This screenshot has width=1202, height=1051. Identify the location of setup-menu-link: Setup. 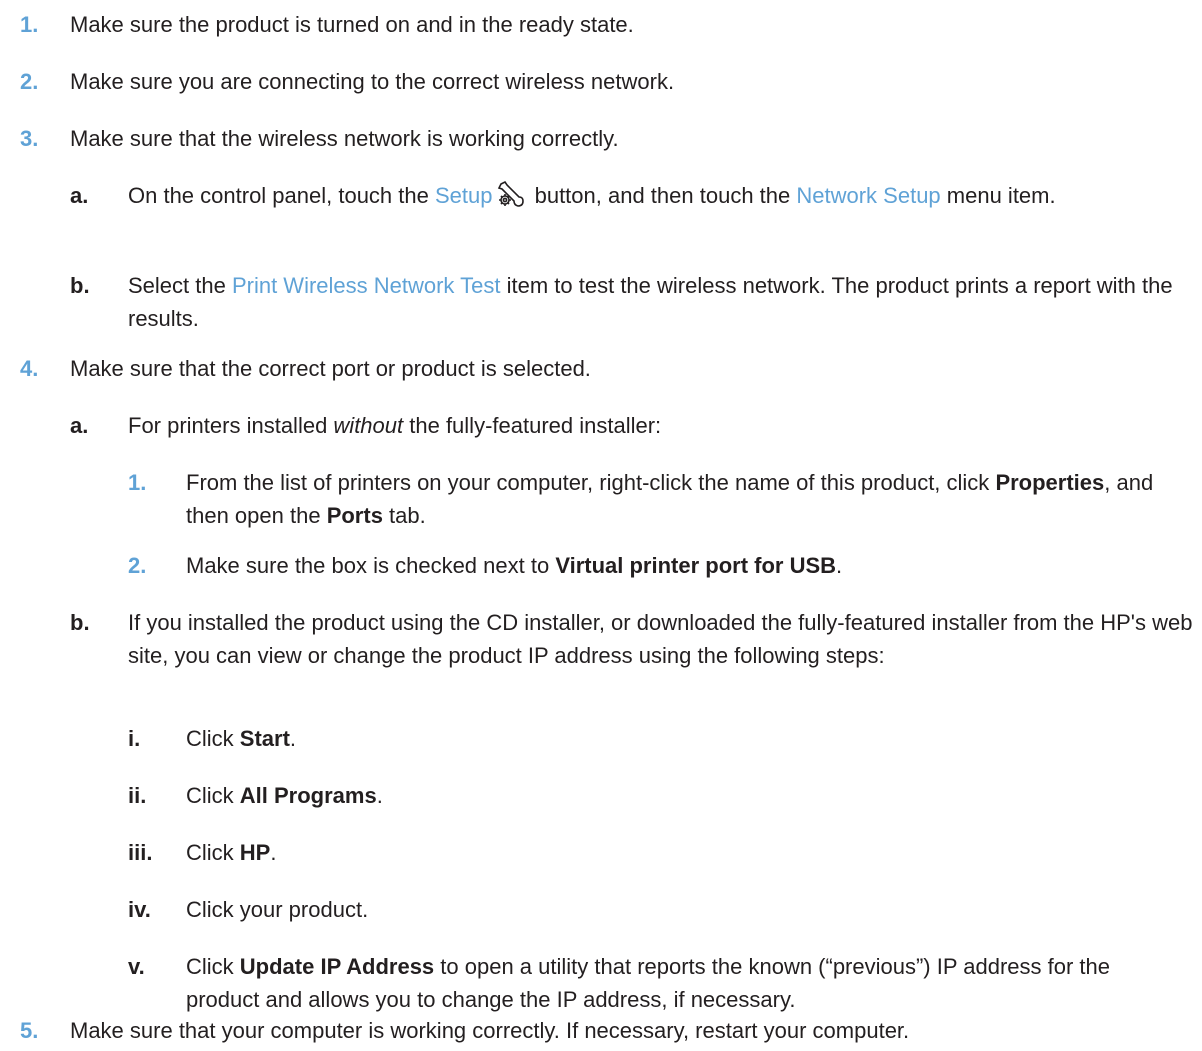
(463, 195).